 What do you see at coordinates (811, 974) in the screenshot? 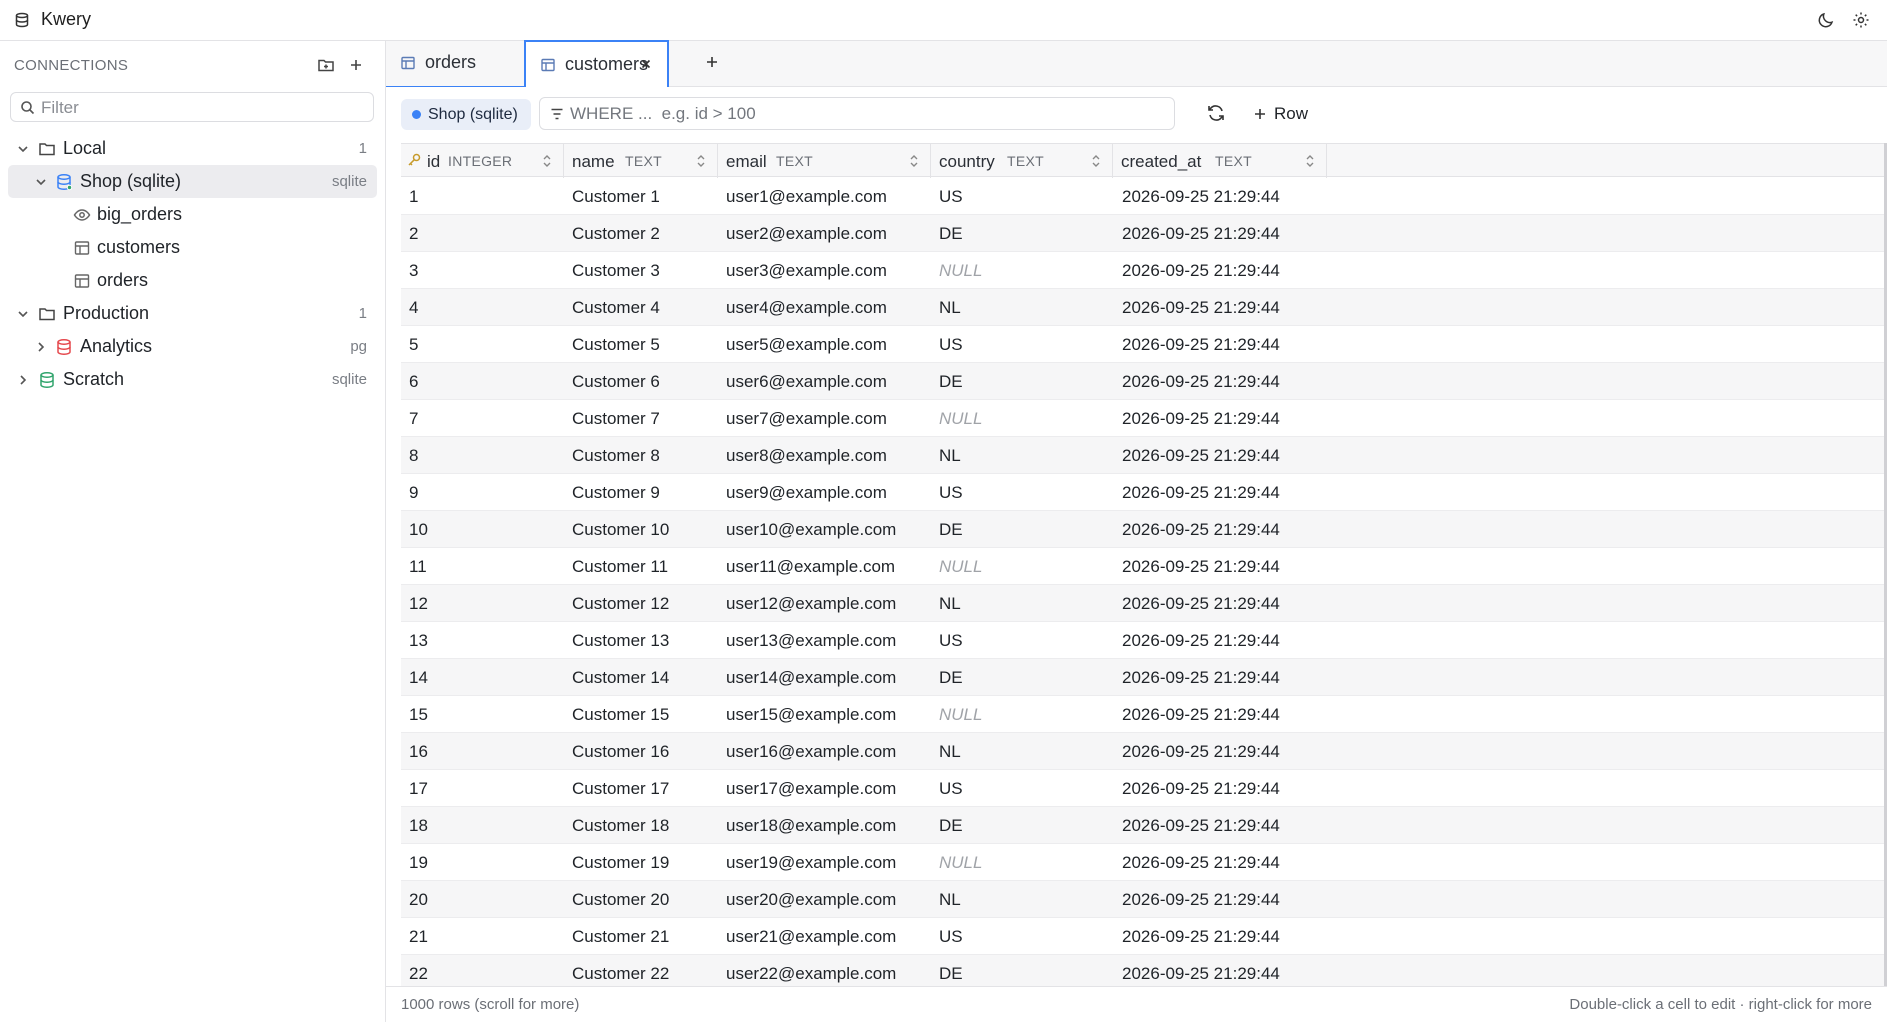
I see `cell-email: user22@example.com` at bounding box center [811, 974].